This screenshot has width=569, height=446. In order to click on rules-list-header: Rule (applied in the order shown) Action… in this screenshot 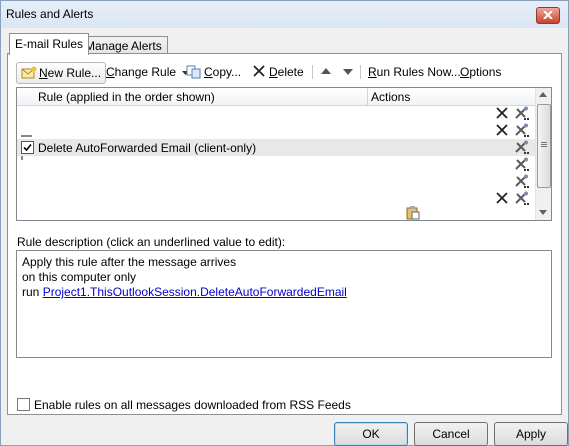, I will do `click(276, 97)`.